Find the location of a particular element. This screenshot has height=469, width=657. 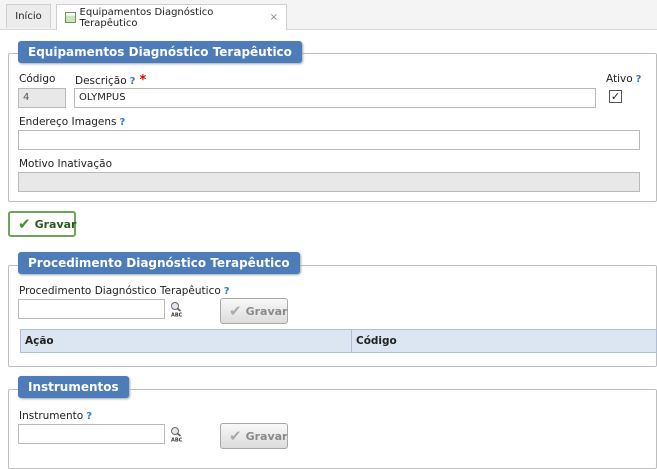

tab-inicio-label: Início is located at coordinates (28, 16).